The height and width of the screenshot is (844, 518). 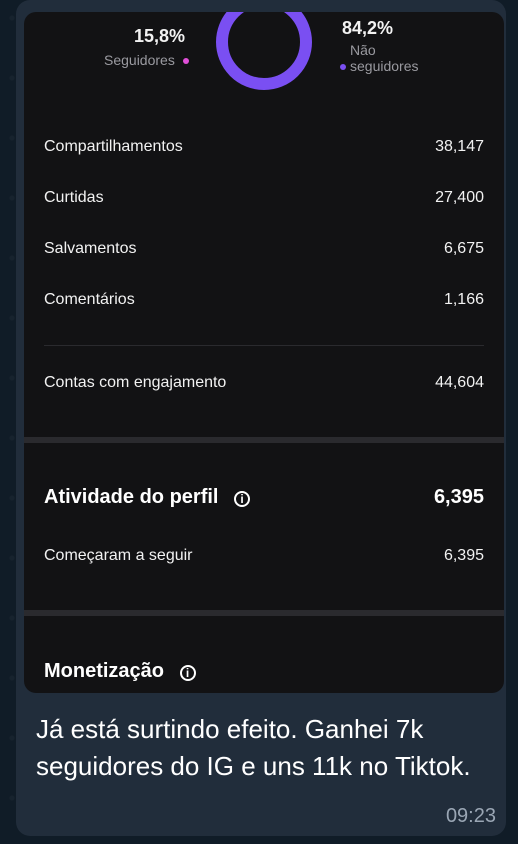 I want to click on profile-activity-title-wrap: Atividade do perfil i, so click(x=147, y=497).